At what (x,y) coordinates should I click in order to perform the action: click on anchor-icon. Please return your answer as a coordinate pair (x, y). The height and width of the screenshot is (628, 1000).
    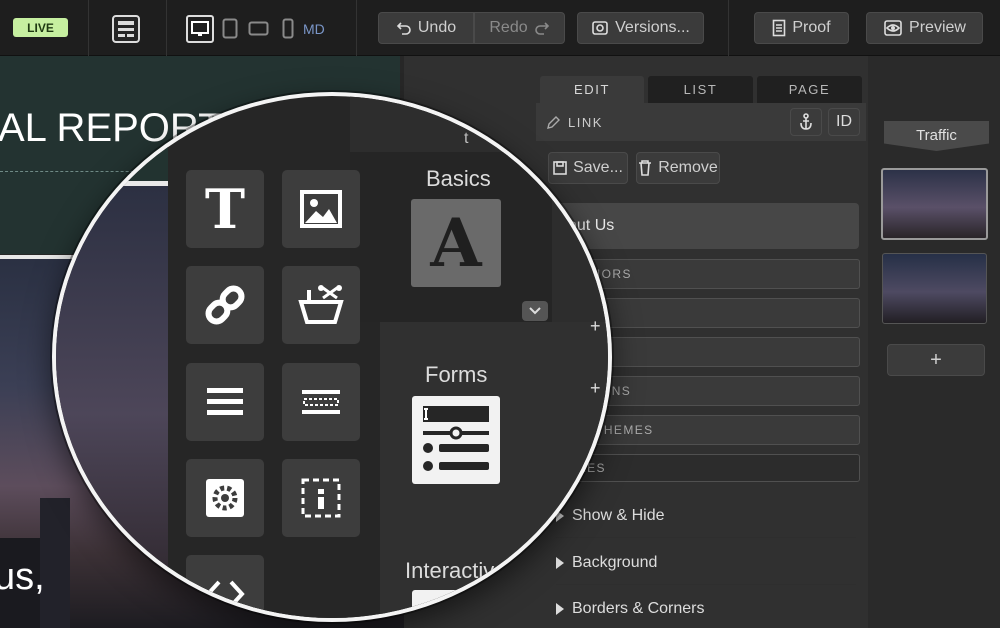
    Looking at the image, I should click on (806, 121).